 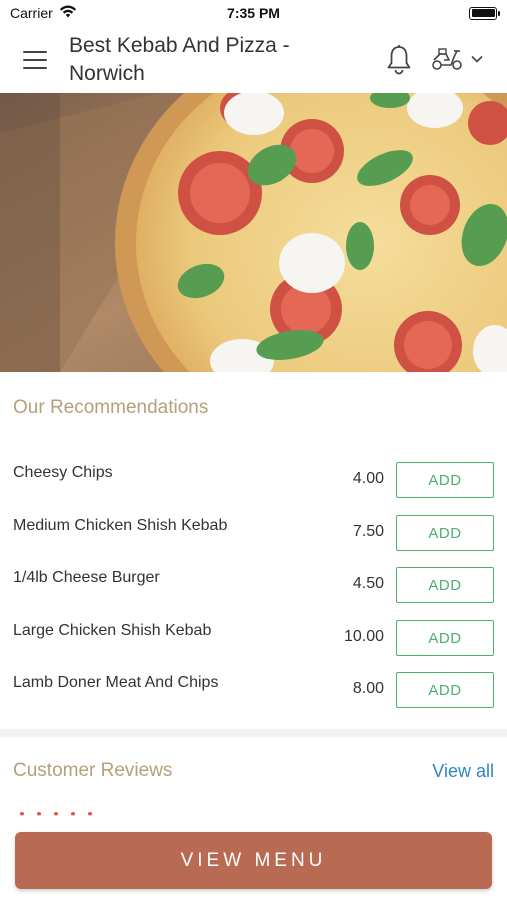 I want to click on view-menu-button: VIEW MENU, so click(x=253, y=860).